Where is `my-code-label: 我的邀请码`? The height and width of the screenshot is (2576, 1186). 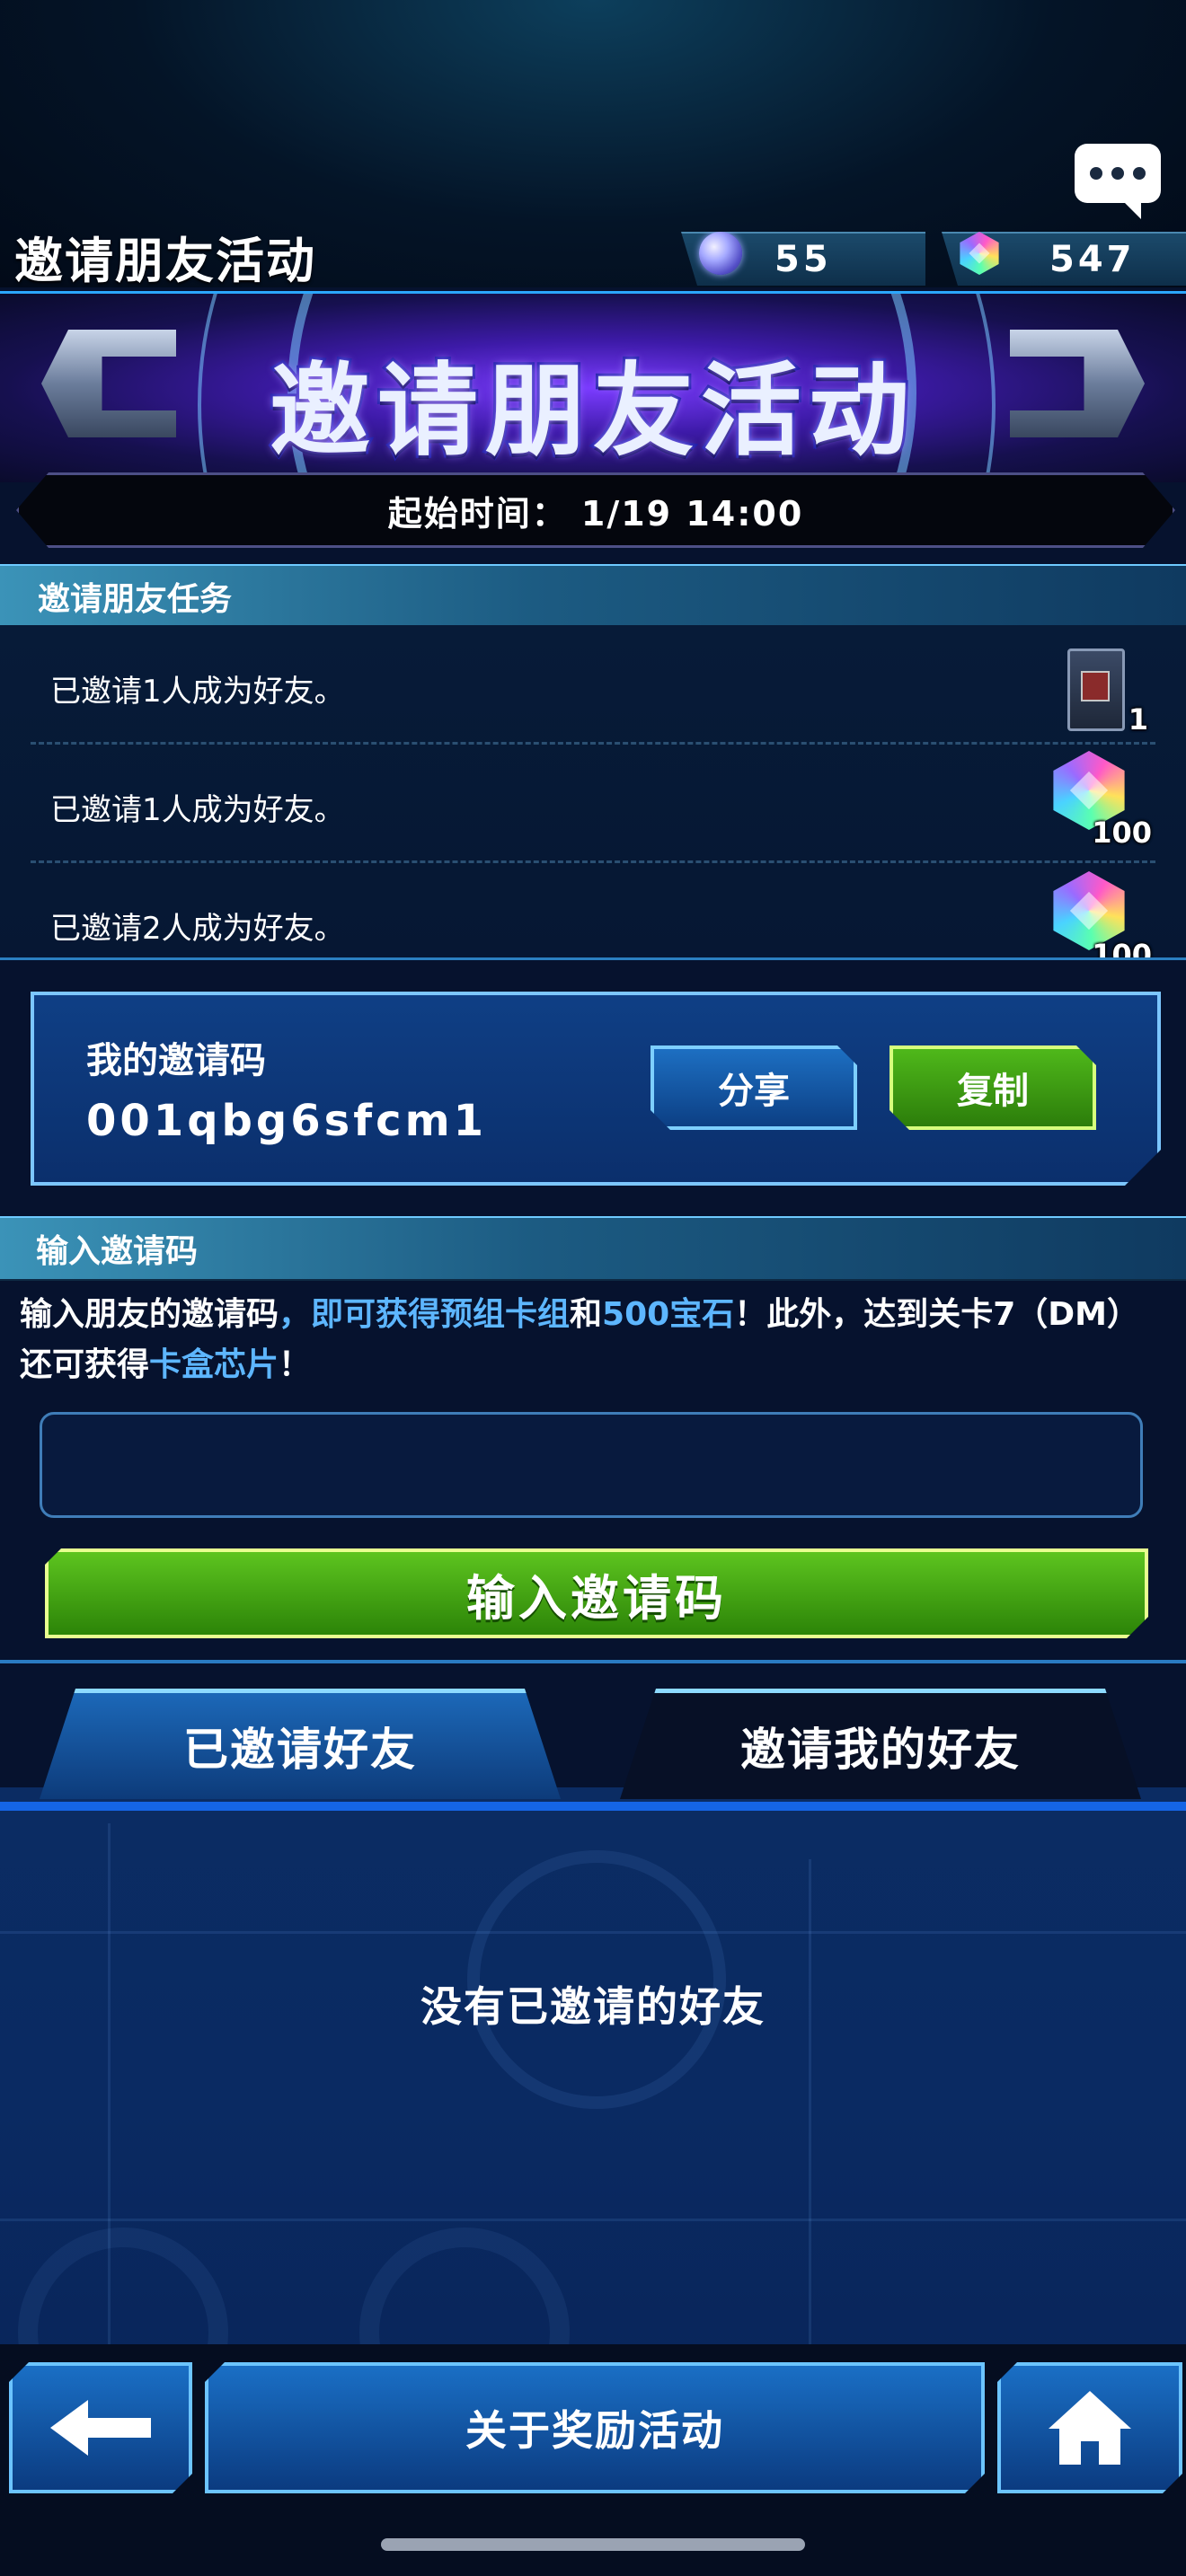 my-code-label: 我的邀请码 is located at coordinates (176, 1060).